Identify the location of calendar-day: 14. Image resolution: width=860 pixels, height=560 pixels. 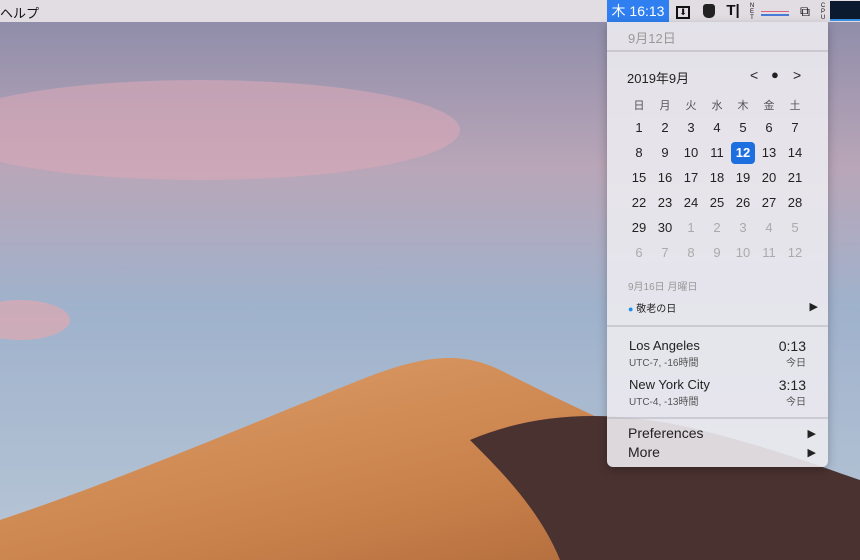
(795, 153).